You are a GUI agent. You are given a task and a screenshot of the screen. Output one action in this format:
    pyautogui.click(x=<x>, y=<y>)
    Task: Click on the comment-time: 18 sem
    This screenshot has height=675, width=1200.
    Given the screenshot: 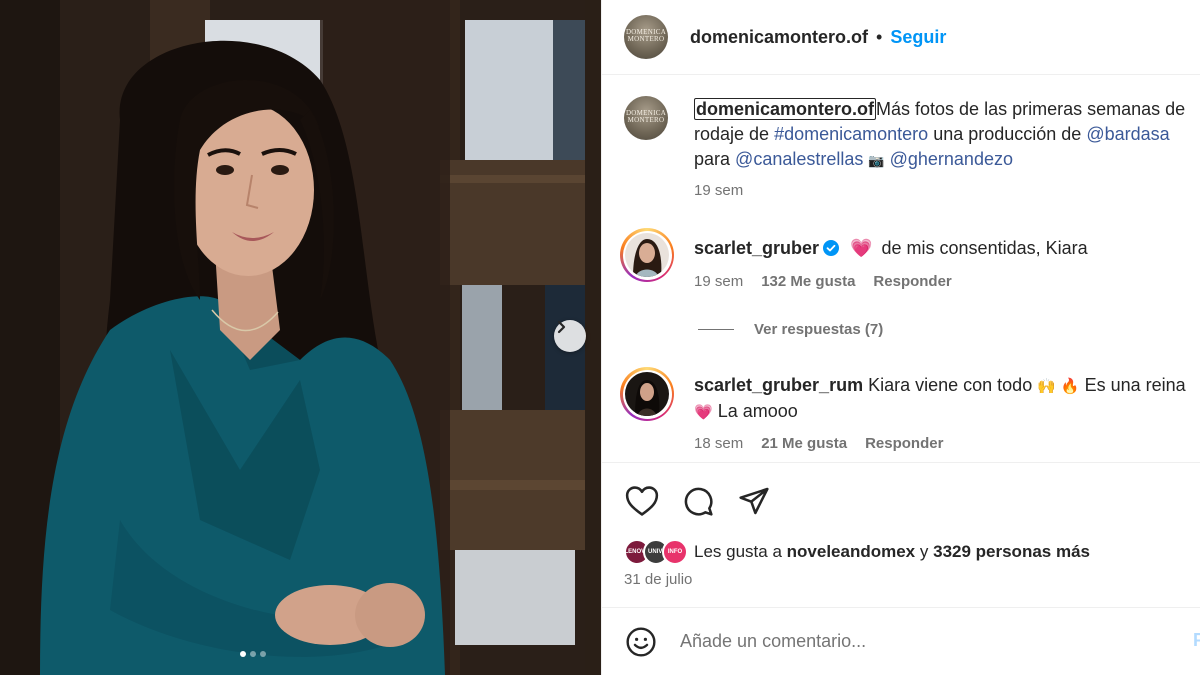 What is the action you would take?
    pyautogui.click(x=718, y=443)
    